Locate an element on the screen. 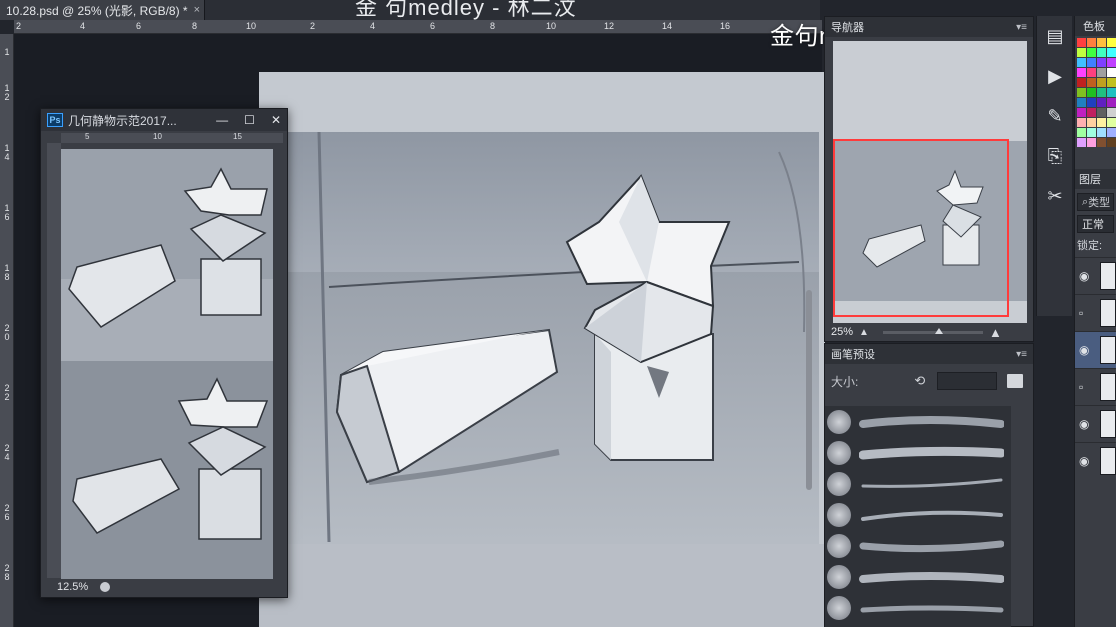 Image resolution: width=1116 pixels, height=627 pixels. brush-size-field is located at coordinates (967, 381).